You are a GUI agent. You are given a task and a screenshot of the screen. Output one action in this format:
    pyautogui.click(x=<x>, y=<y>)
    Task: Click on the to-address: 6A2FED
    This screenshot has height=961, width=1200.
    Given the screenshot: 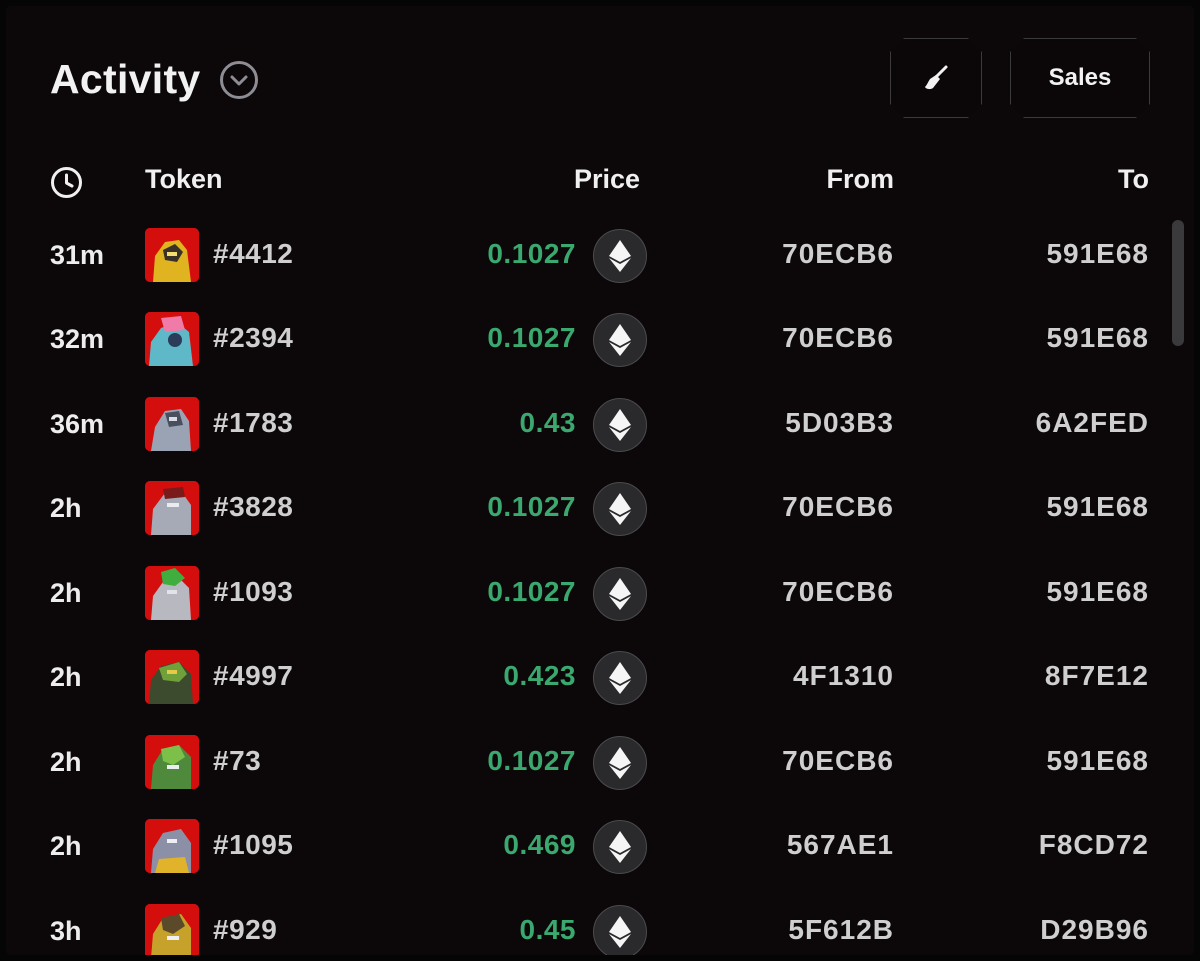 What is the action you would take?
    pyautogui.click(x=1092, y=423)
    